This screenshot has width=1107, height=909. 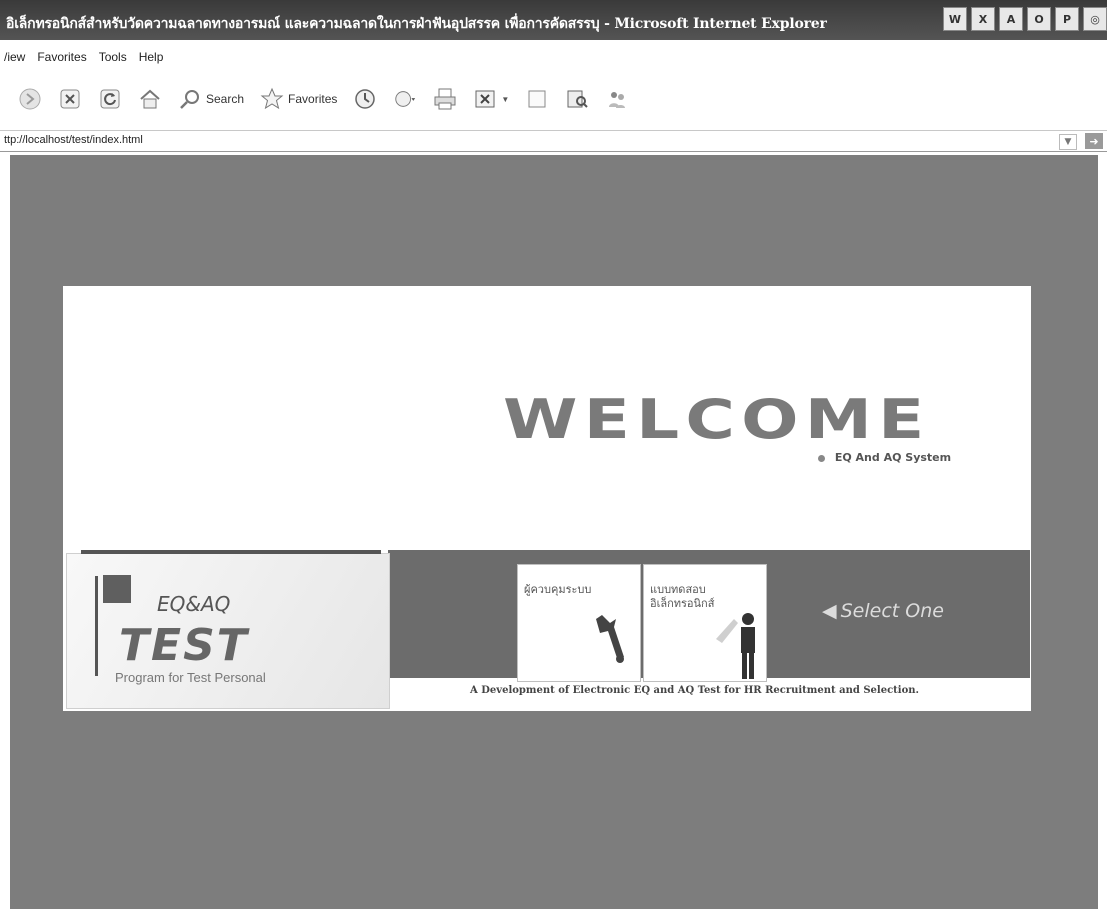 What do you see at coordinates (1067, 19) in the screenshot?
I see `tray-icon-5: P` at bounding box center [1067, 19].